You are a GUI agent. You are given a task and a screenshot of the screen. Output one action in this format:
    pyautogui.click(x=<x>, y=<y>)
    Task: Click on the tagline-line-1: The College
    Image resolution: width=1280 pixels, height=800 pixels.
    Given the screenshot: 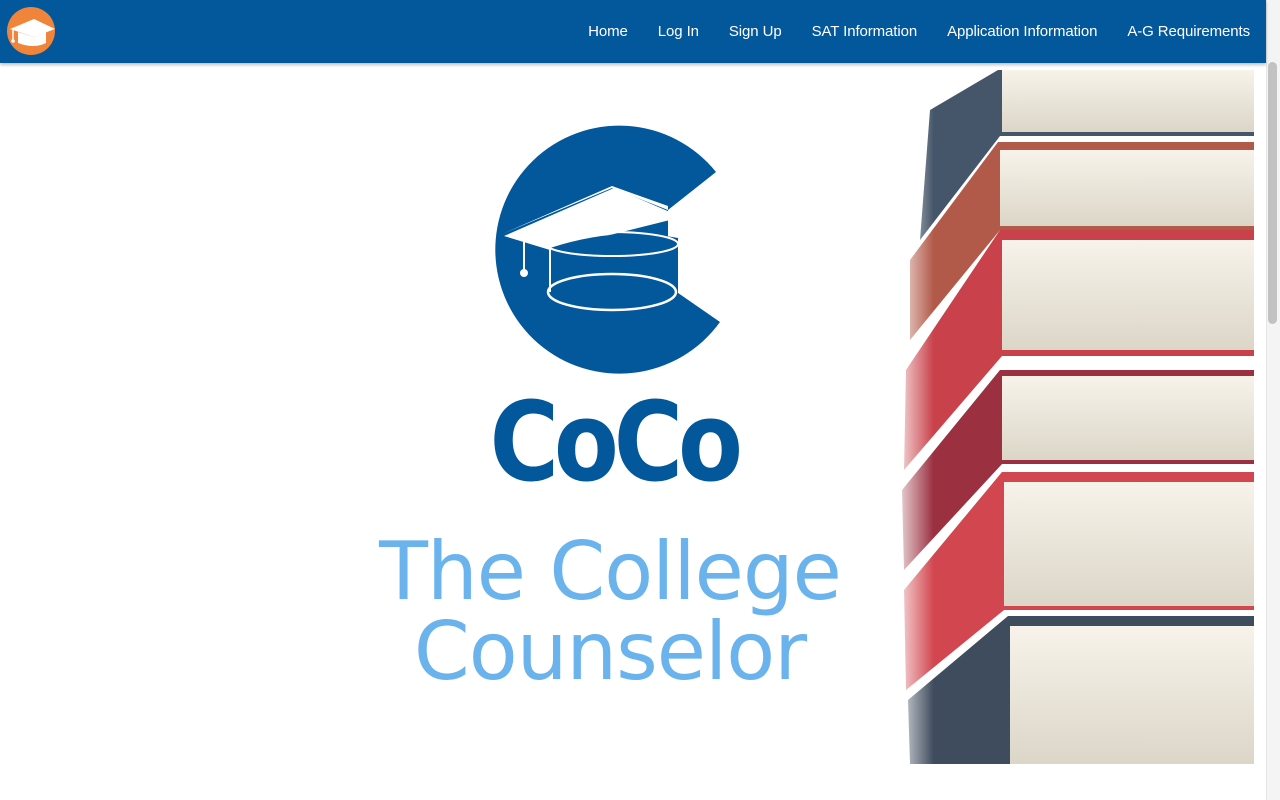 What is the action you would take?
    pyautogui.click(x=610, y=571)
    